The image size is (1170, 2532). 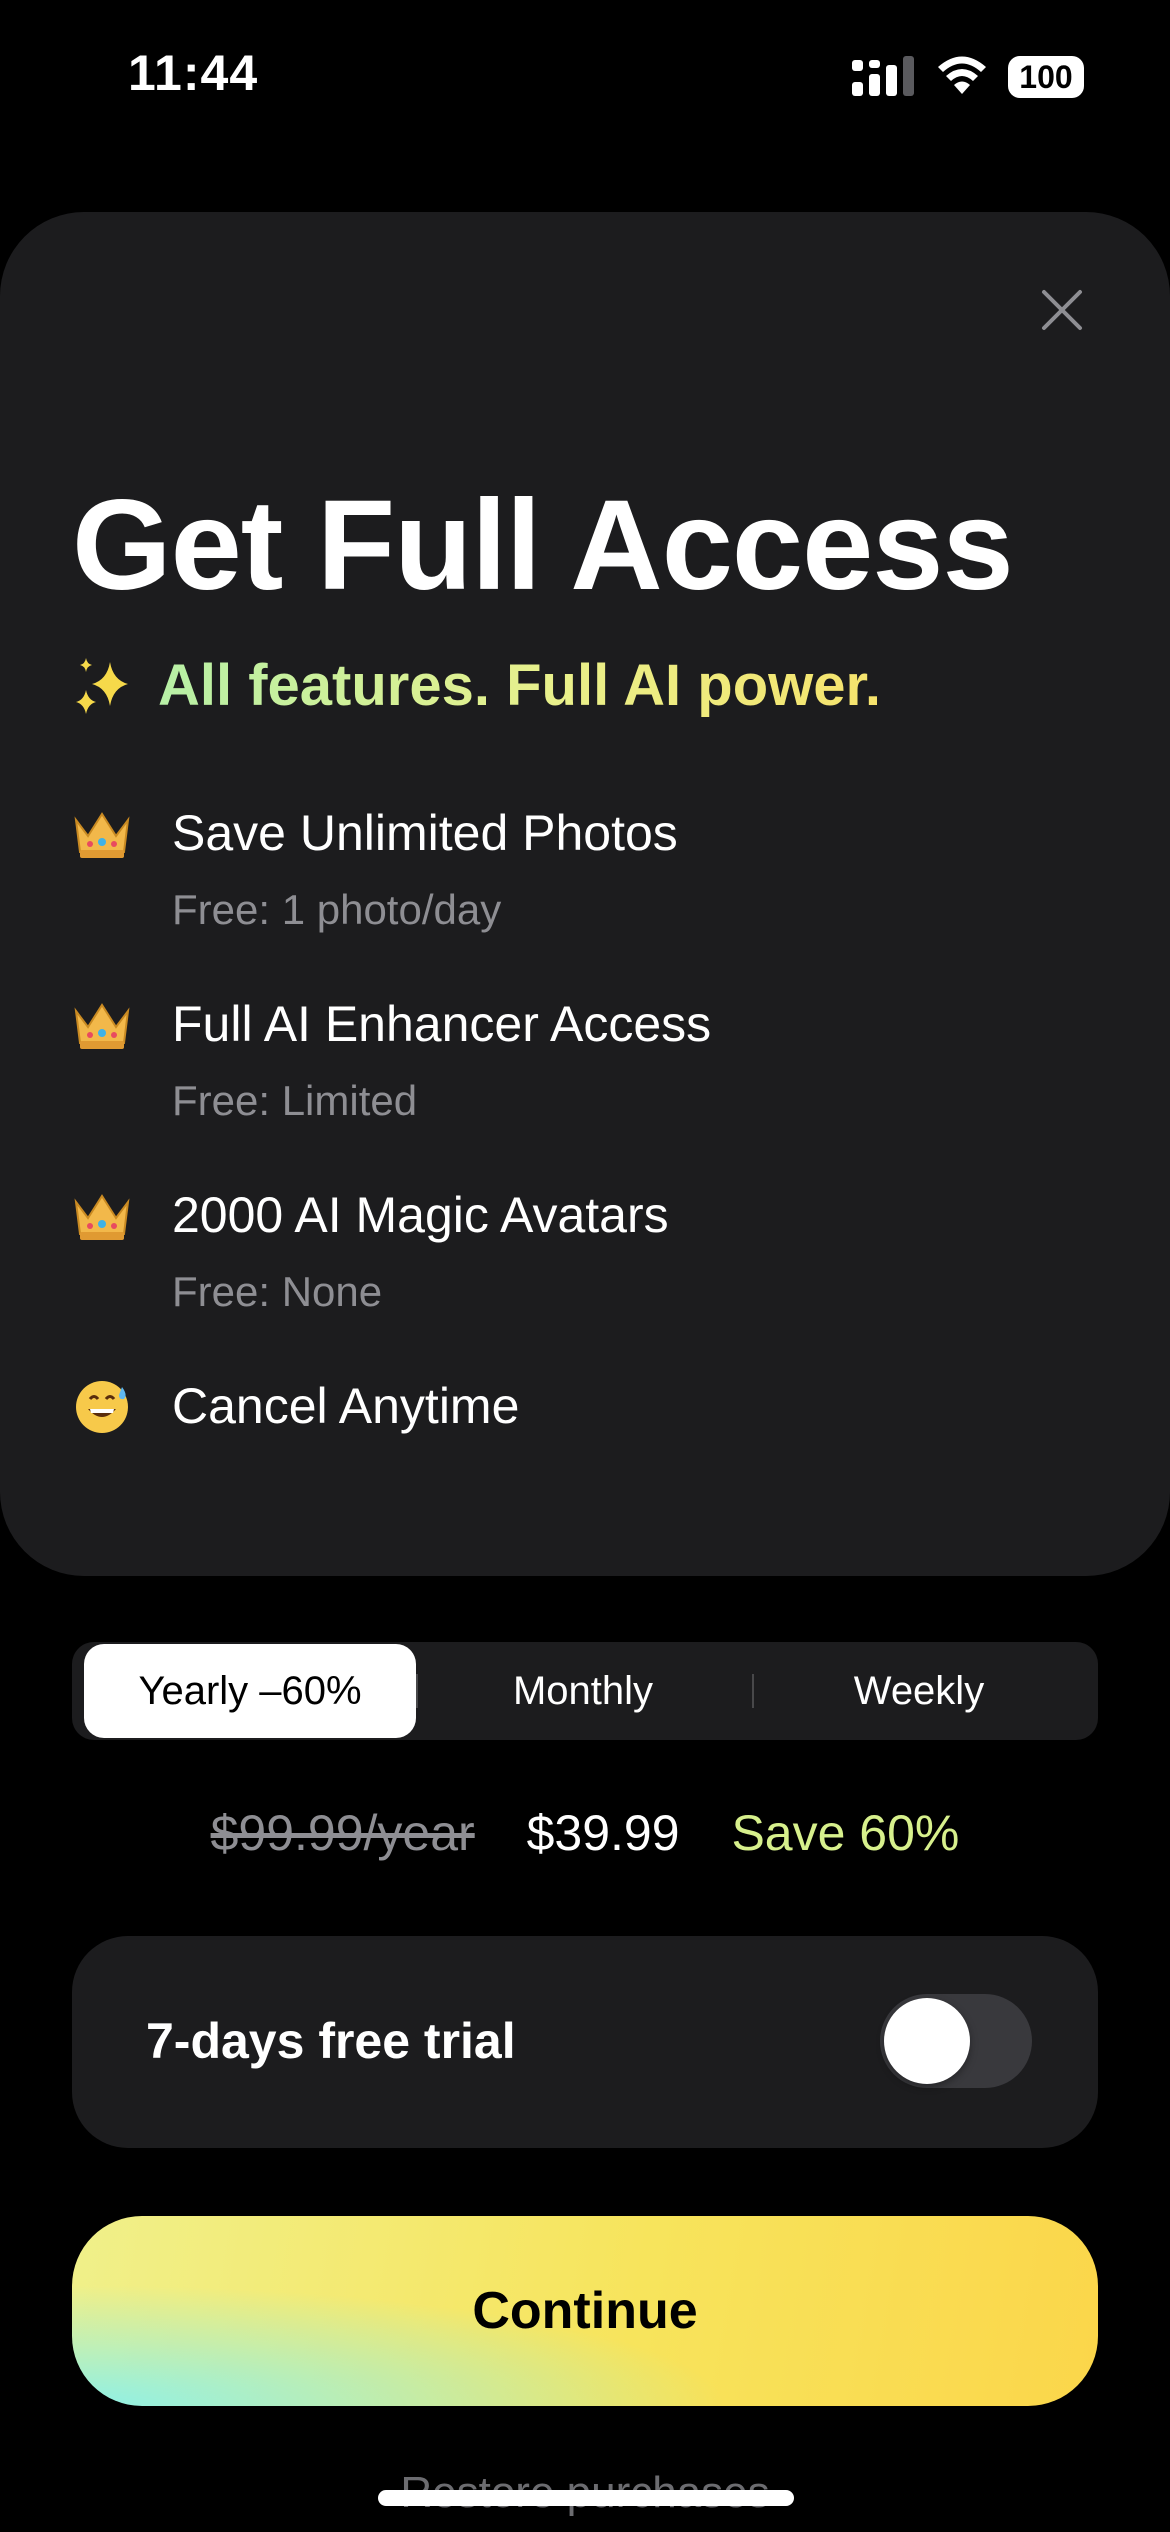 I want to click on tab-monthly: Monthly, so click(x=583, y=1691).